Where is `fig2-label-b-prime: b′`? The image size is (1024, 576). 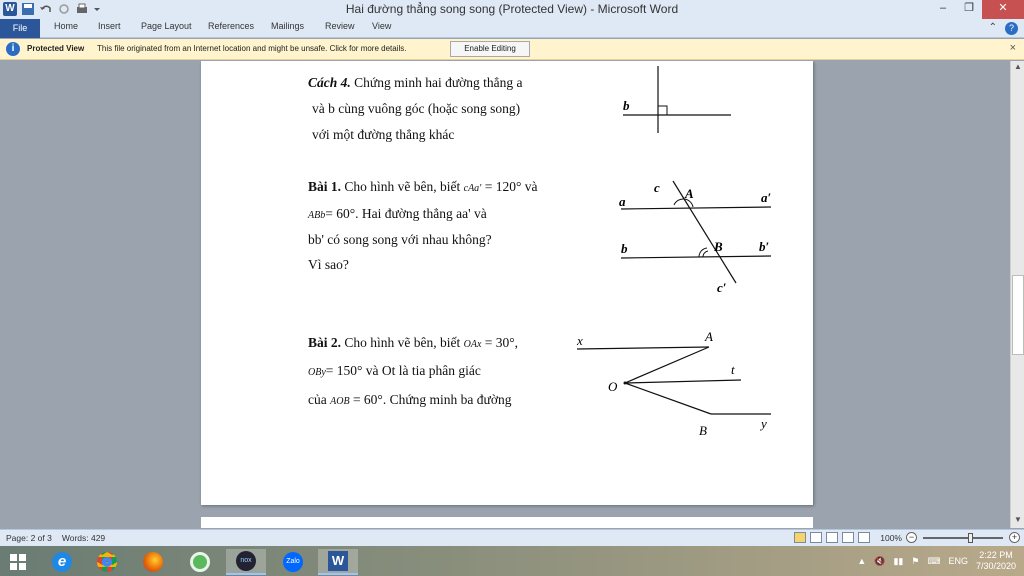 fig2-label-b-prime: b′ is located at coordinates (764, 246).